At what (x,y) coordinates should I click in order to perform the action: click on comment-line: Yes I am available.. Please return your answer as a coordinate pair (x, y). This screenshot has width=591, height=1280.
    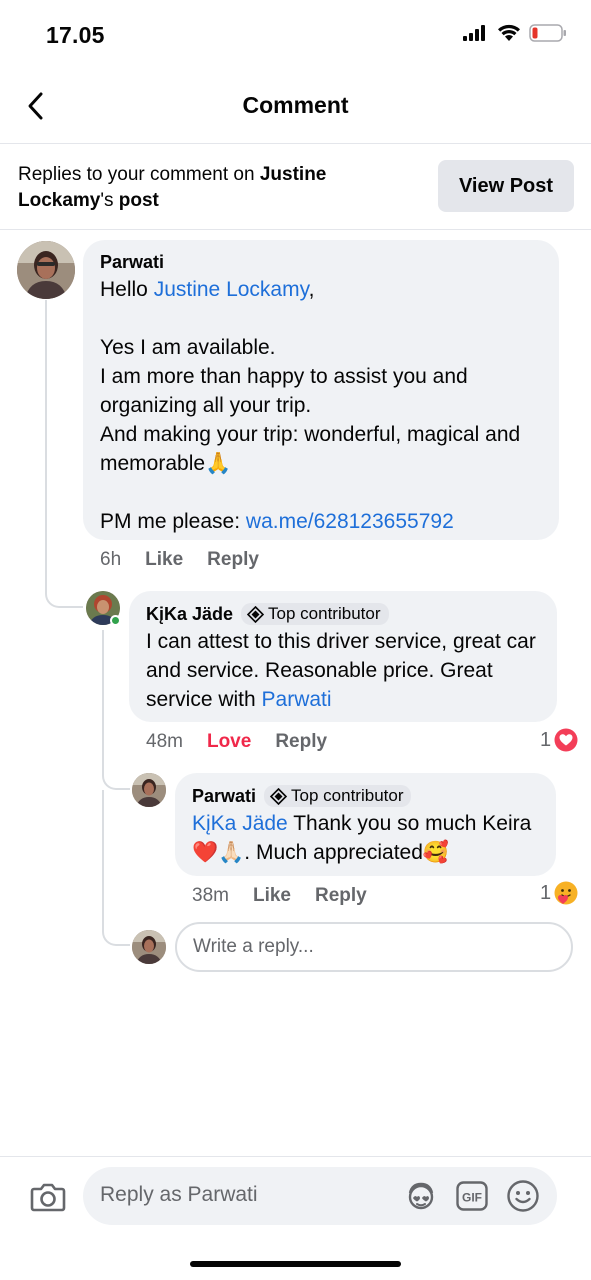
    Looking at the image, I should click on (188, 347).